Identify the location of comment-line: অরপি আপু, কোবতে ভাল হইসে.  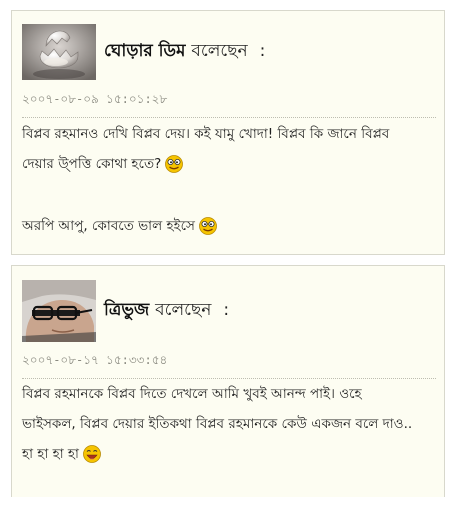
(108, 226).